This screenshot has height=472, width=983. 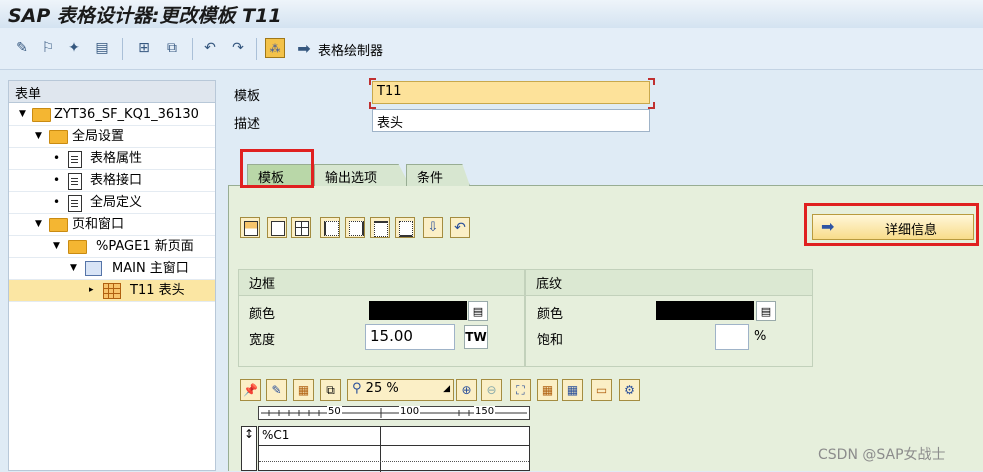 I want to click on redo-icon: ↷, so click(x=238, y=48).